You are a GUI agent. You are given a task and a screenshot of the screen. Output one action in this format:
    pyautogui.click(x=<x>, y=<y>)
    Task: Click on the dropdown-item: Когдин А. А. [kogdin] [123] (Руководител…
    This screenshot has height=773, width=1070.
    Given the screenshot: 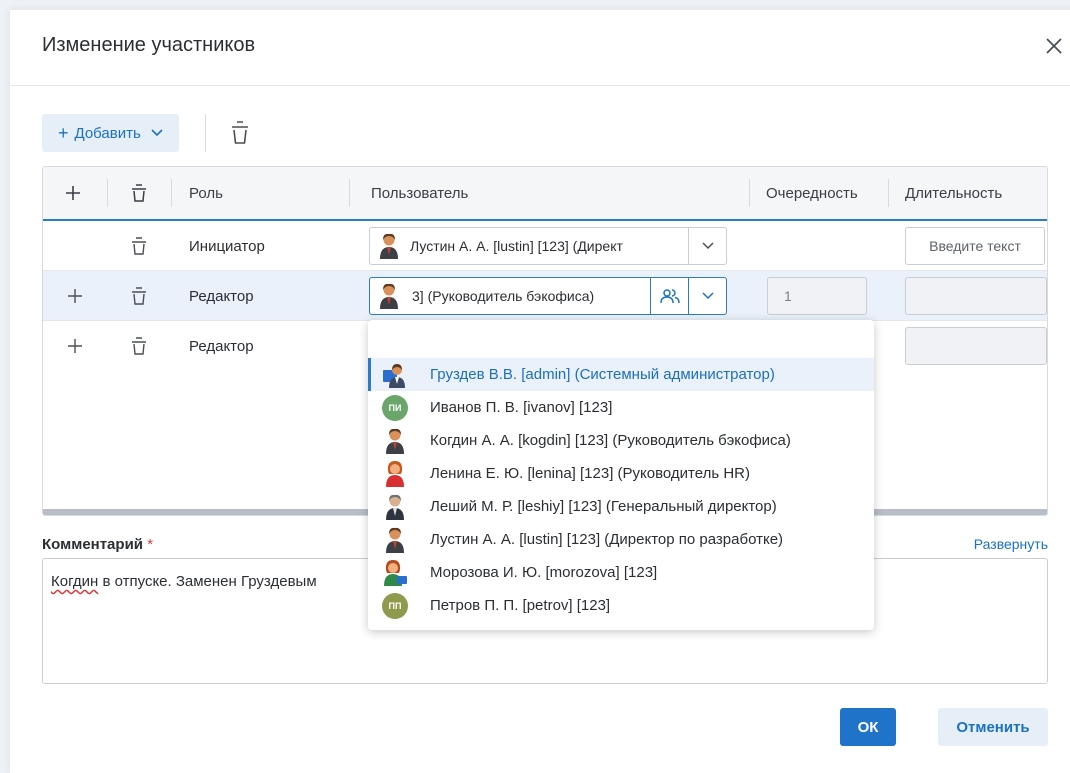 What is the action you would take?
    pyautogui.click(x=621, y=440)
    